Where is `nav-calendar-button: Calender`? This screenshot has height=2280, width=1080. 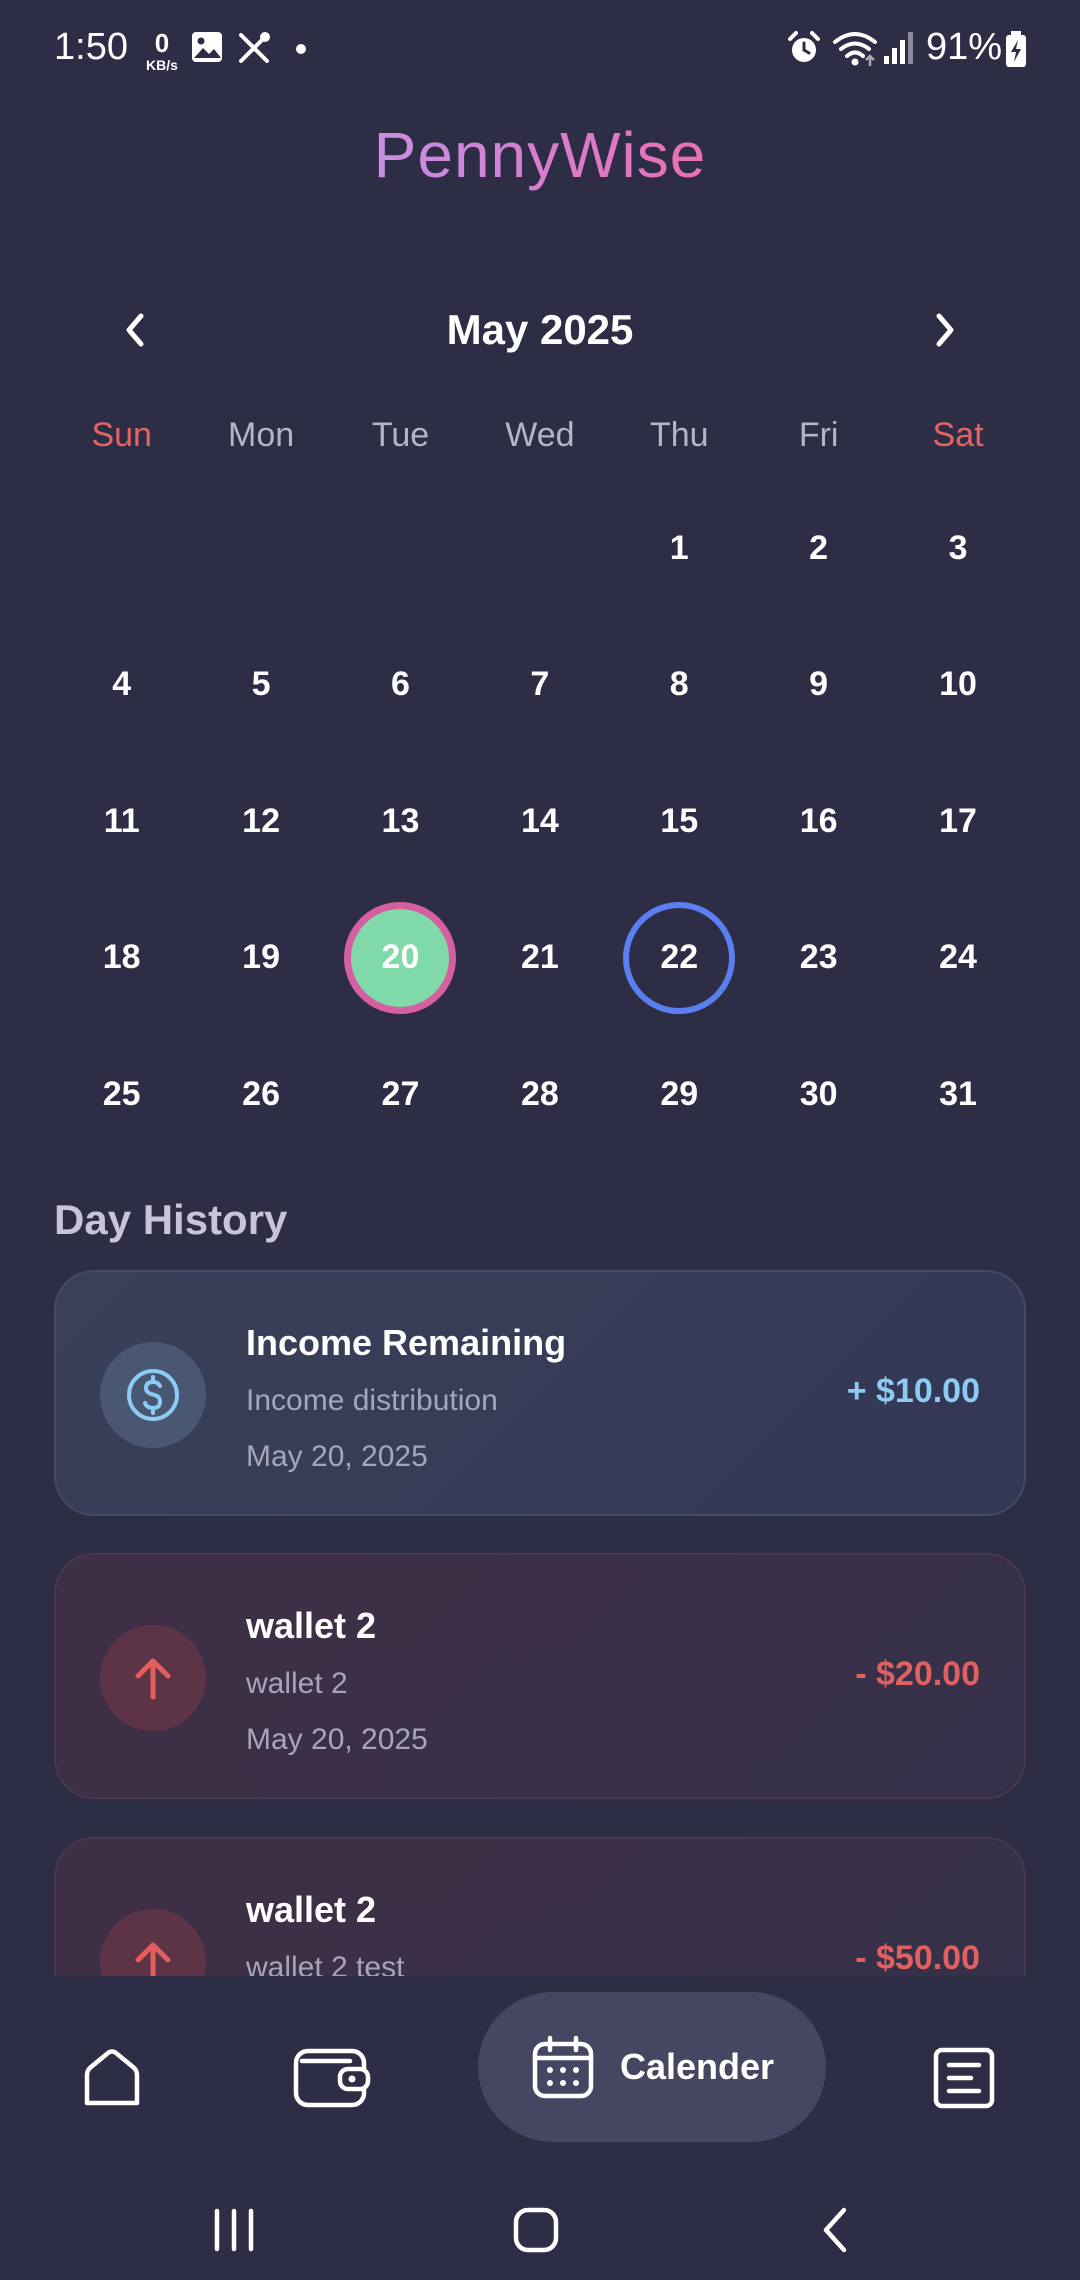
nav-calendar-button: Calender is located at coordinates (652, 2067).